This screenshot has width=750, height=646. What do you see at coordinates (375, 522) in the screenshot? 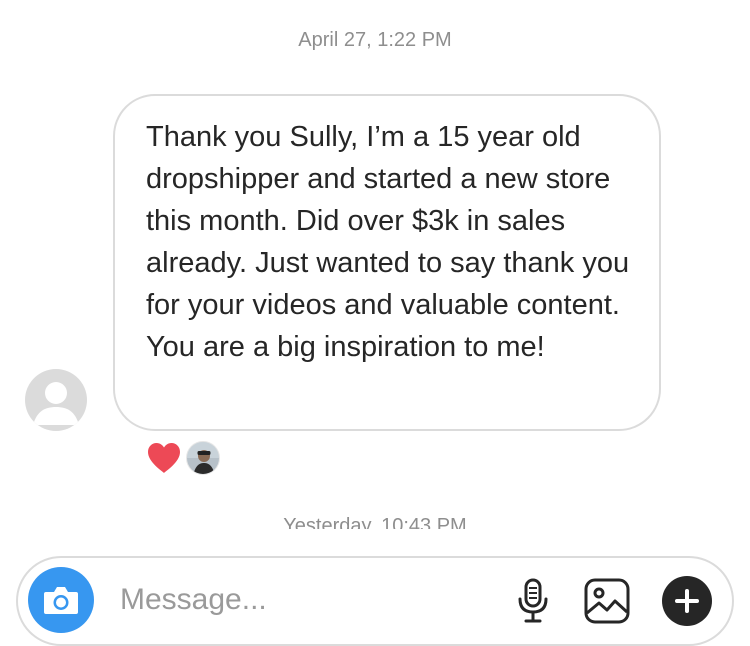
I see `message-timestamp-yesterday: Yesterday, 10:43 PM` at bounding box center [375, 522].